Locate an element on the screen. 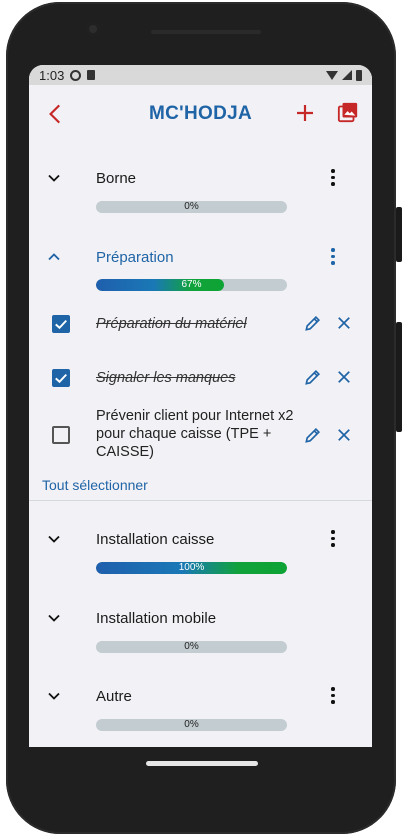 The height and width of the screenshot is (838, 402). progress-label: 100% is located at coordinates (191, 567).